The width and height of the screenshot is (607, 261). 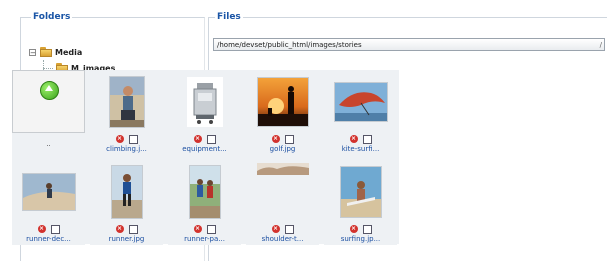 What do you see at coordinates (360, 101) in the screenshot?
I see `kite-surfing-thumbnail` at bounding box center [360, 101].